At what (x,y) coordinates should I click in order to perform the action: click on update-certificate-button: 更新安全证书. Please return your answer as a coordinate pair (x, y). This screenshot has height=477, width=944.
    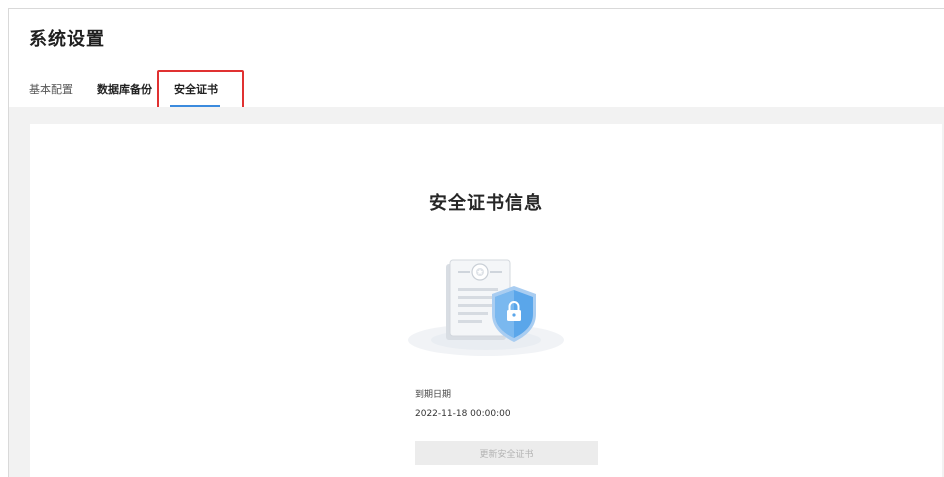
    Looking at the image, I should click on (506, 453).